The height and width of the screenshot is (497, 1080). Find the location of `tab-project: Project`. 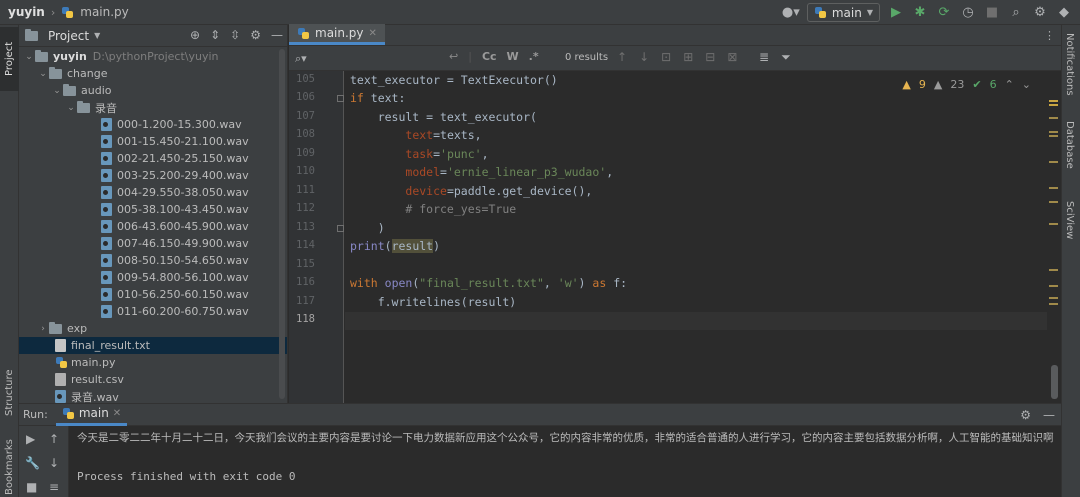

tab-project: Project is located at coordinates (9, 59).